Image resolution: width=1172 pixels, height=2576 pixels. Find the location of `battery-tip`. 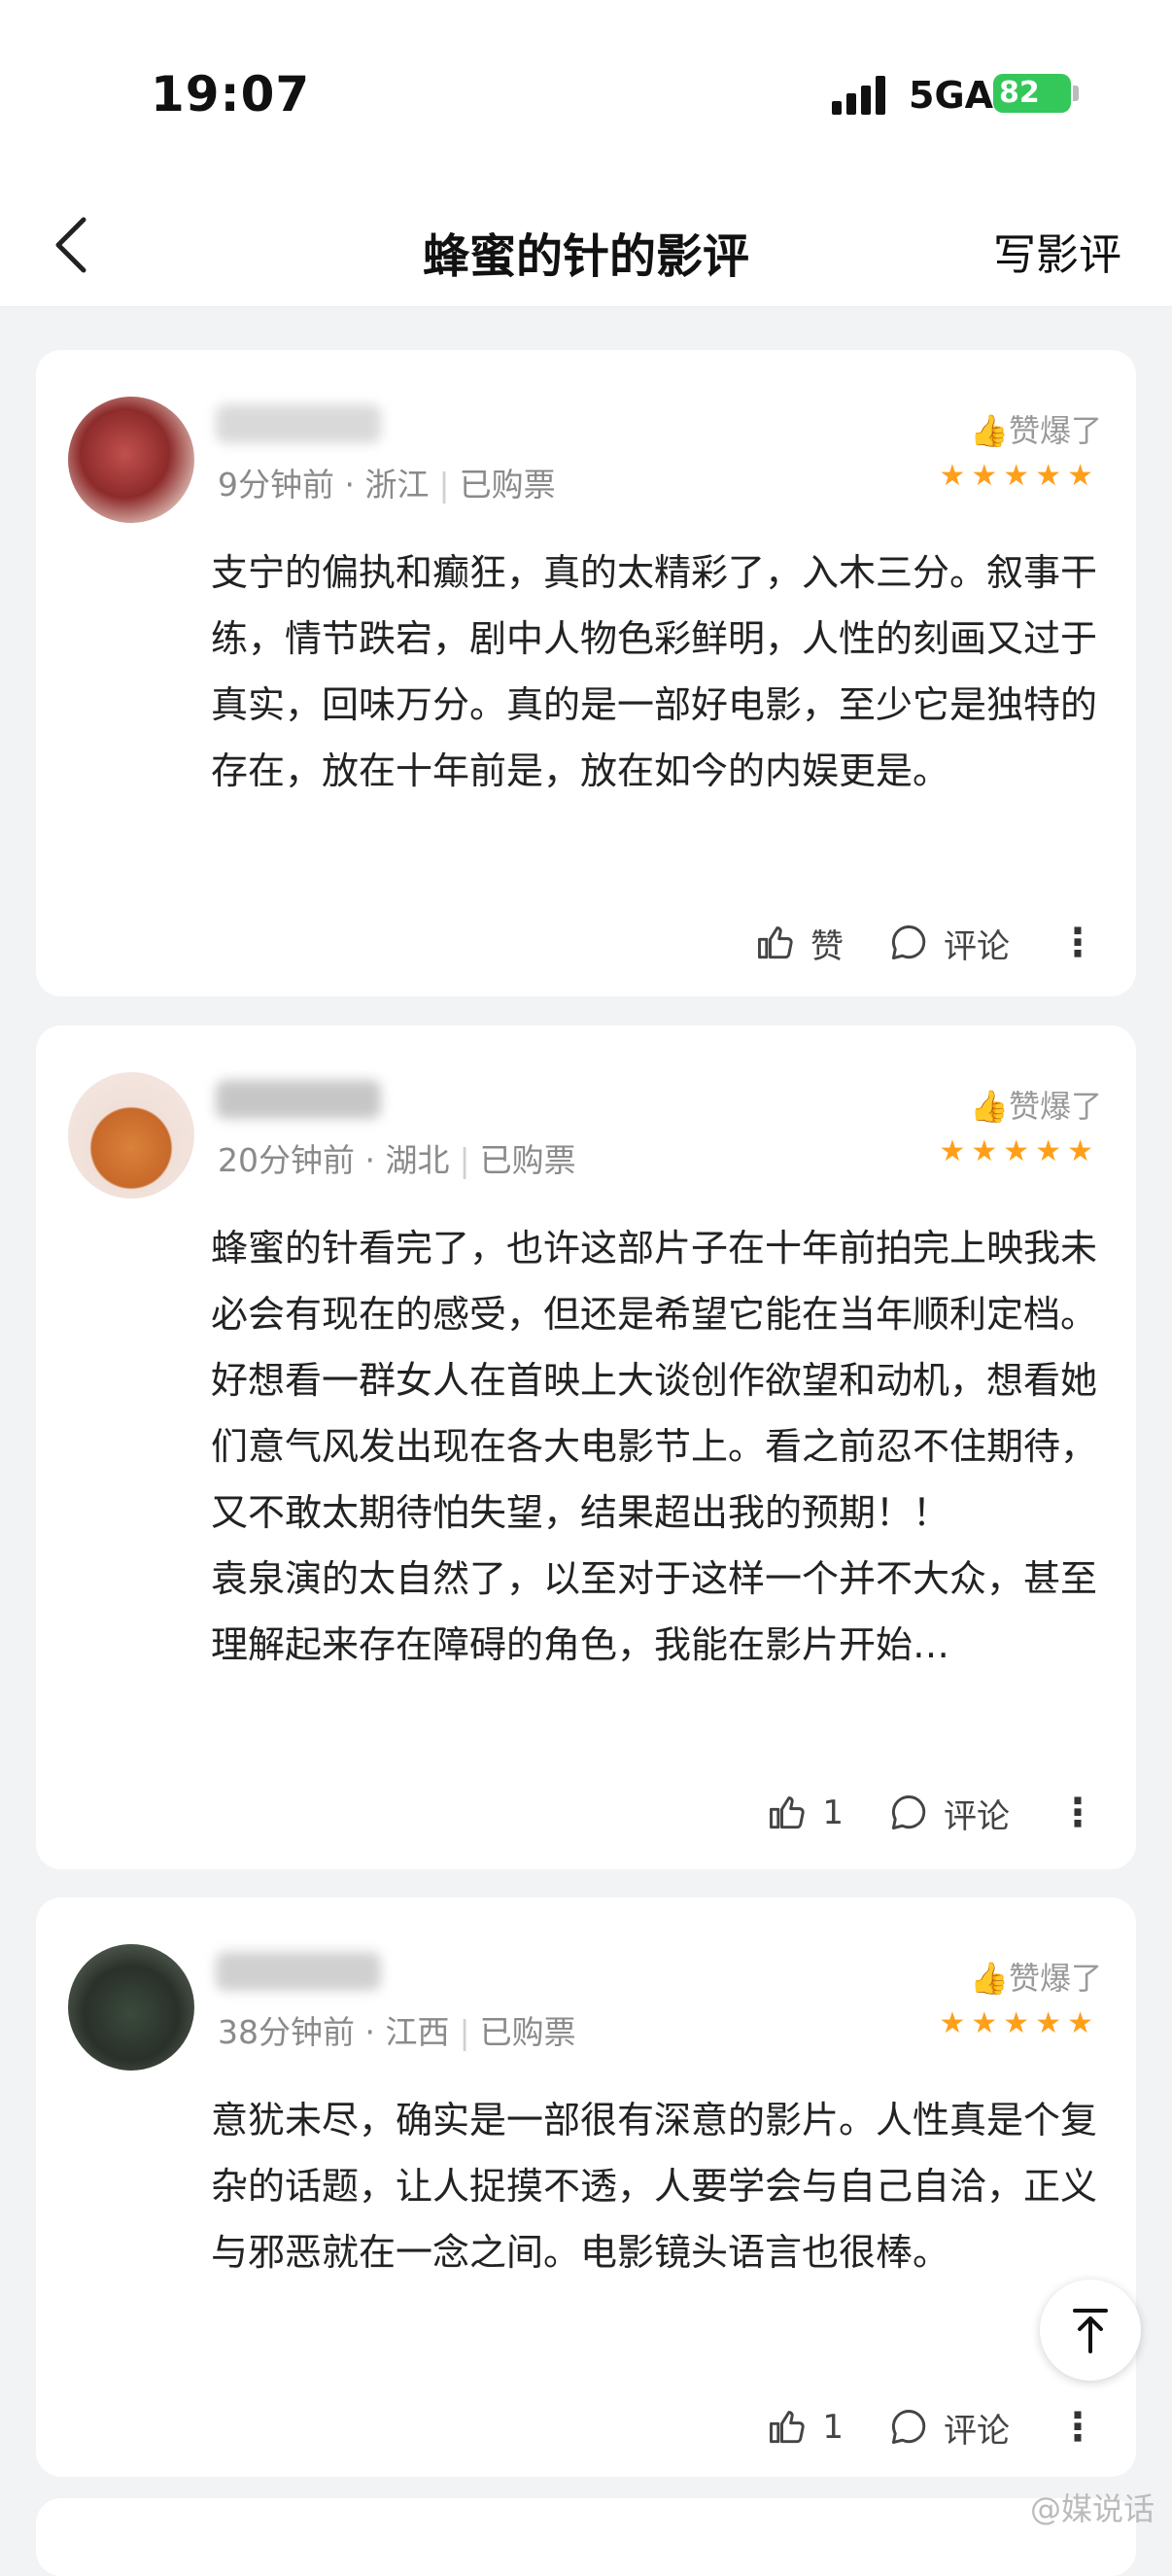

battery-tip is located at coordinates (1076, 93).